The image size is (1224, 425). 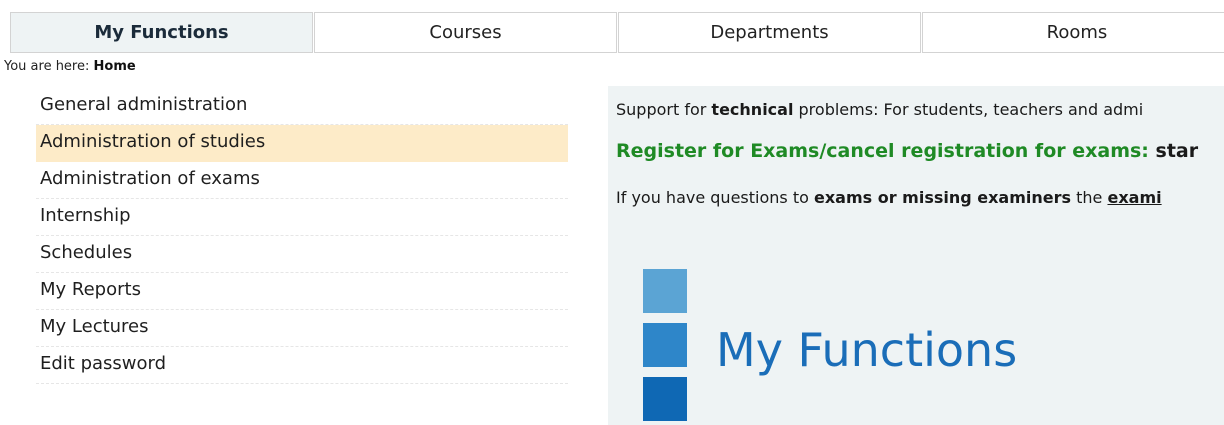 I want to click on sidebar-item-general-administration: General administration, so click(x=302, y=106).